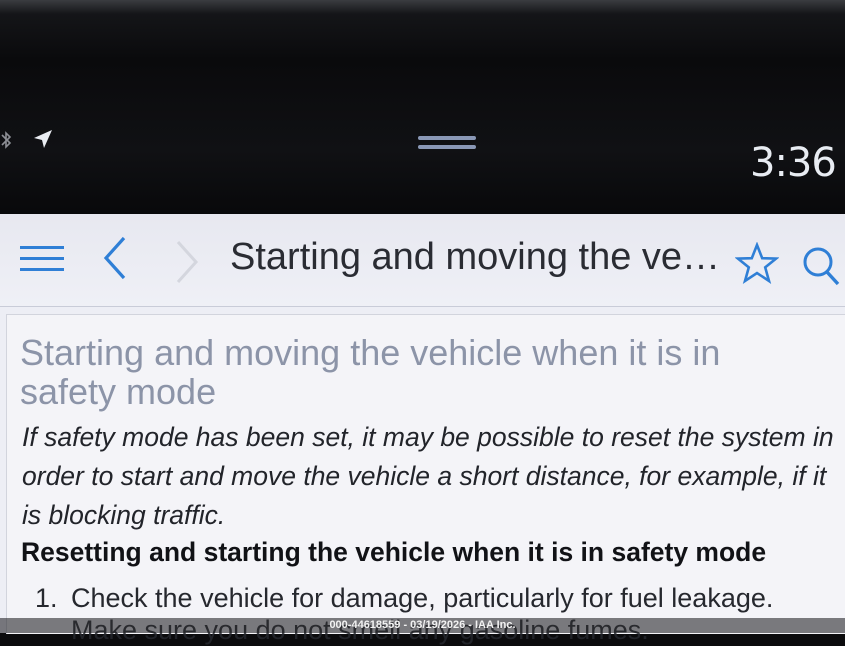 This screenshot has height=646, width=845. Describe the element at coordinates (820, 265) in the screenshot. I see `search-icon` at that location.